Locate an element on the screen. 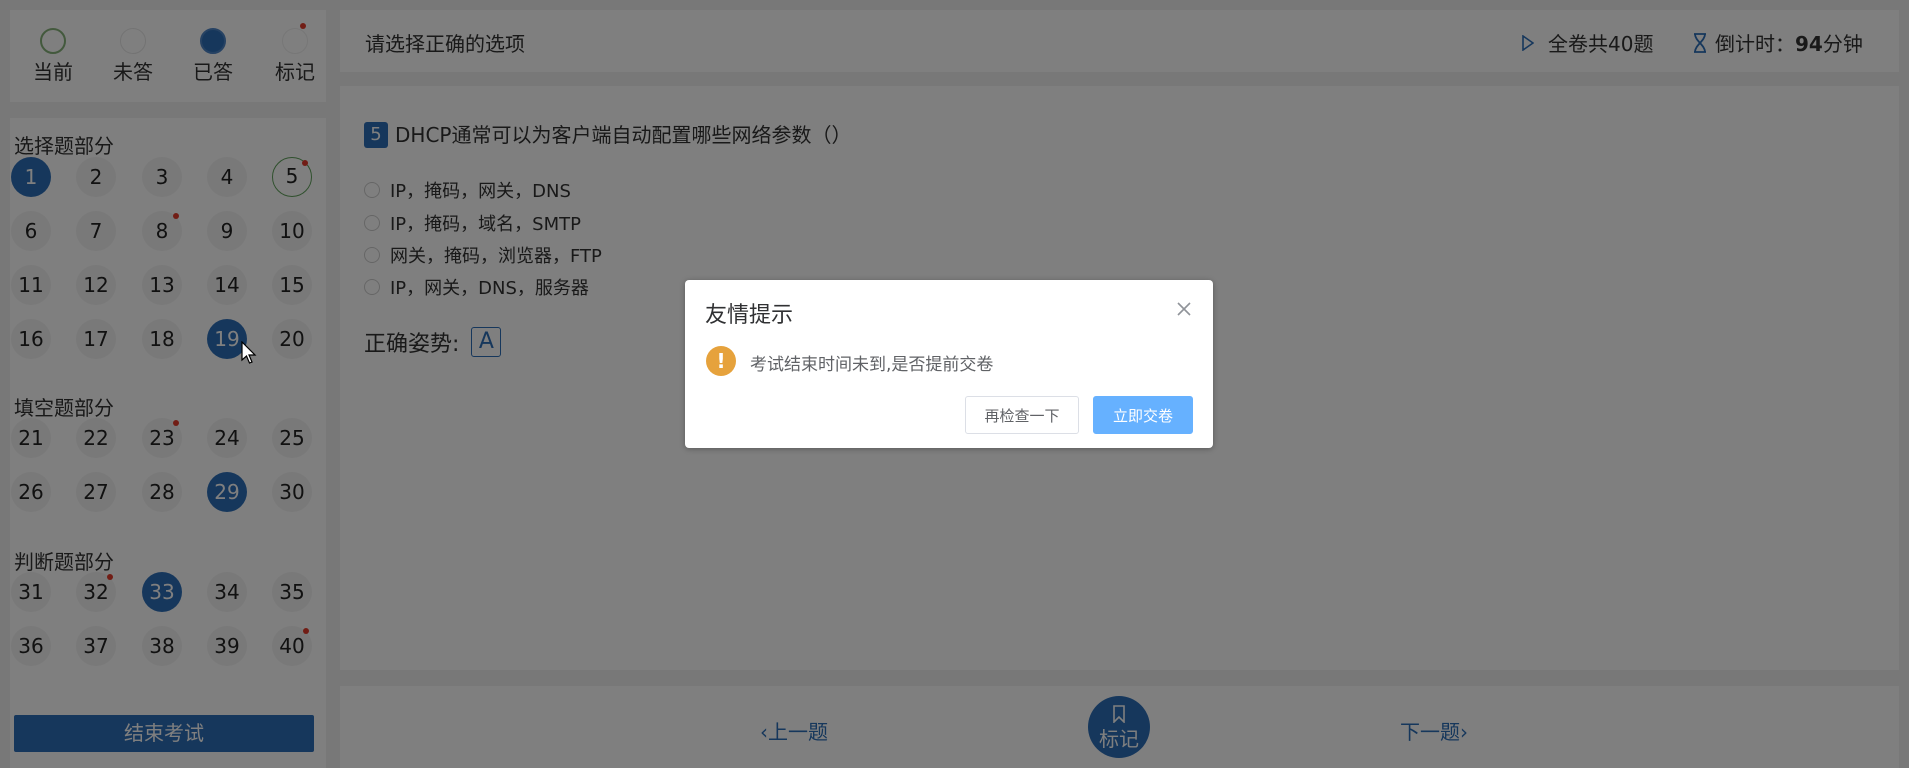 The width and height of the screenshot is (1909, 768). confirm-dialog: 友情提示 ! 考试结束时间未到,是否提前交卷 再检查一下 立即交卷 is located at coordinates (949, 364).